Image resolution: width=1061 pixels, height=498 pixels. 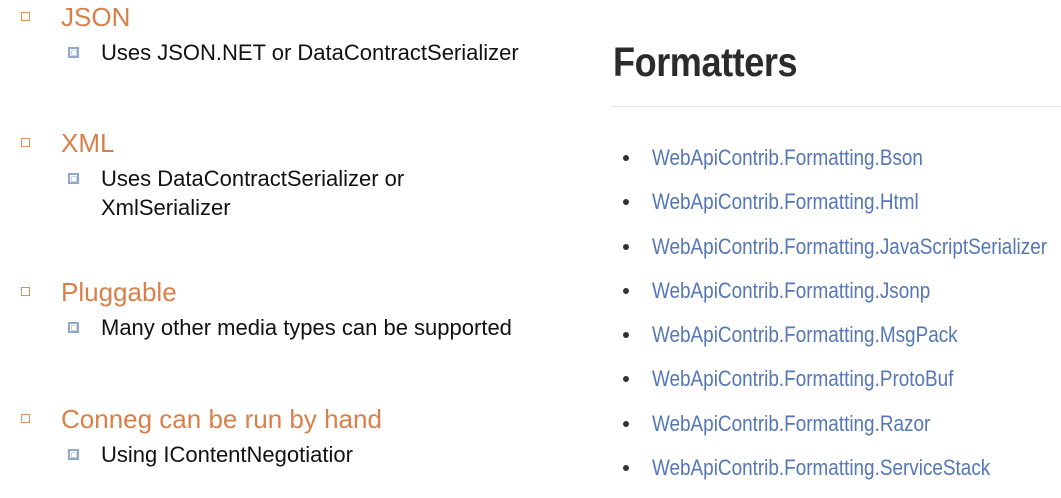 I want to click on list-item: WebApiContrib.Formatting.Razor, so click(x=836, y=426).